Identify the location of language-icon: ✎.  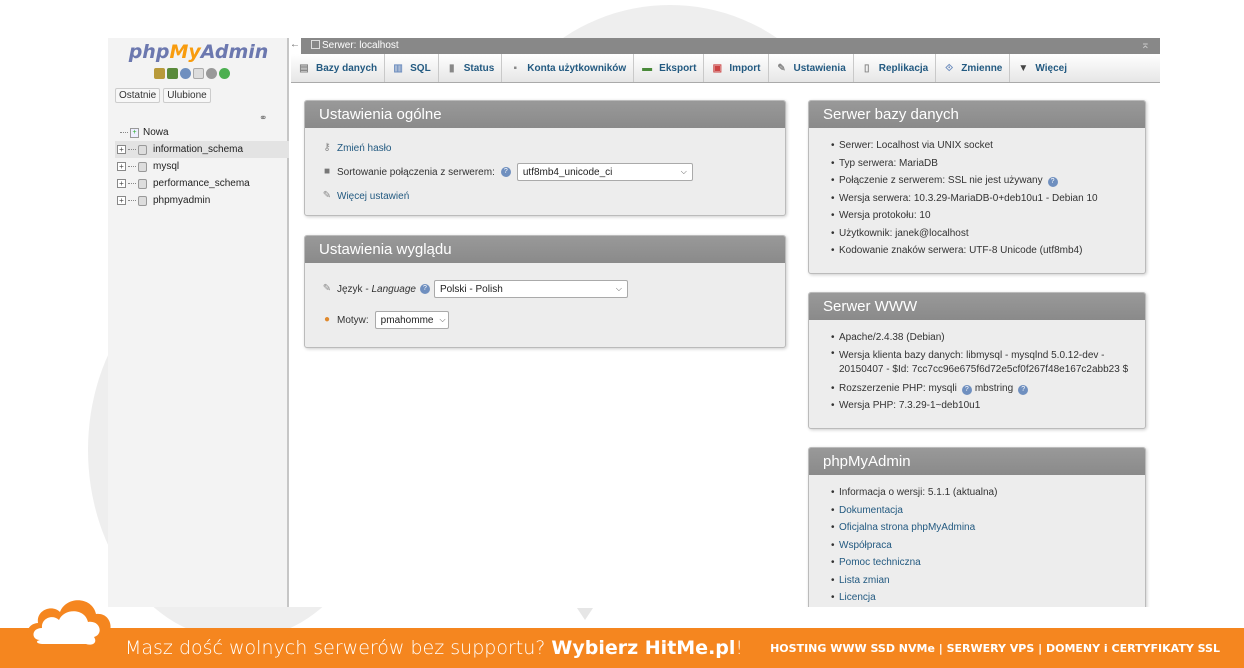
(327, 288).